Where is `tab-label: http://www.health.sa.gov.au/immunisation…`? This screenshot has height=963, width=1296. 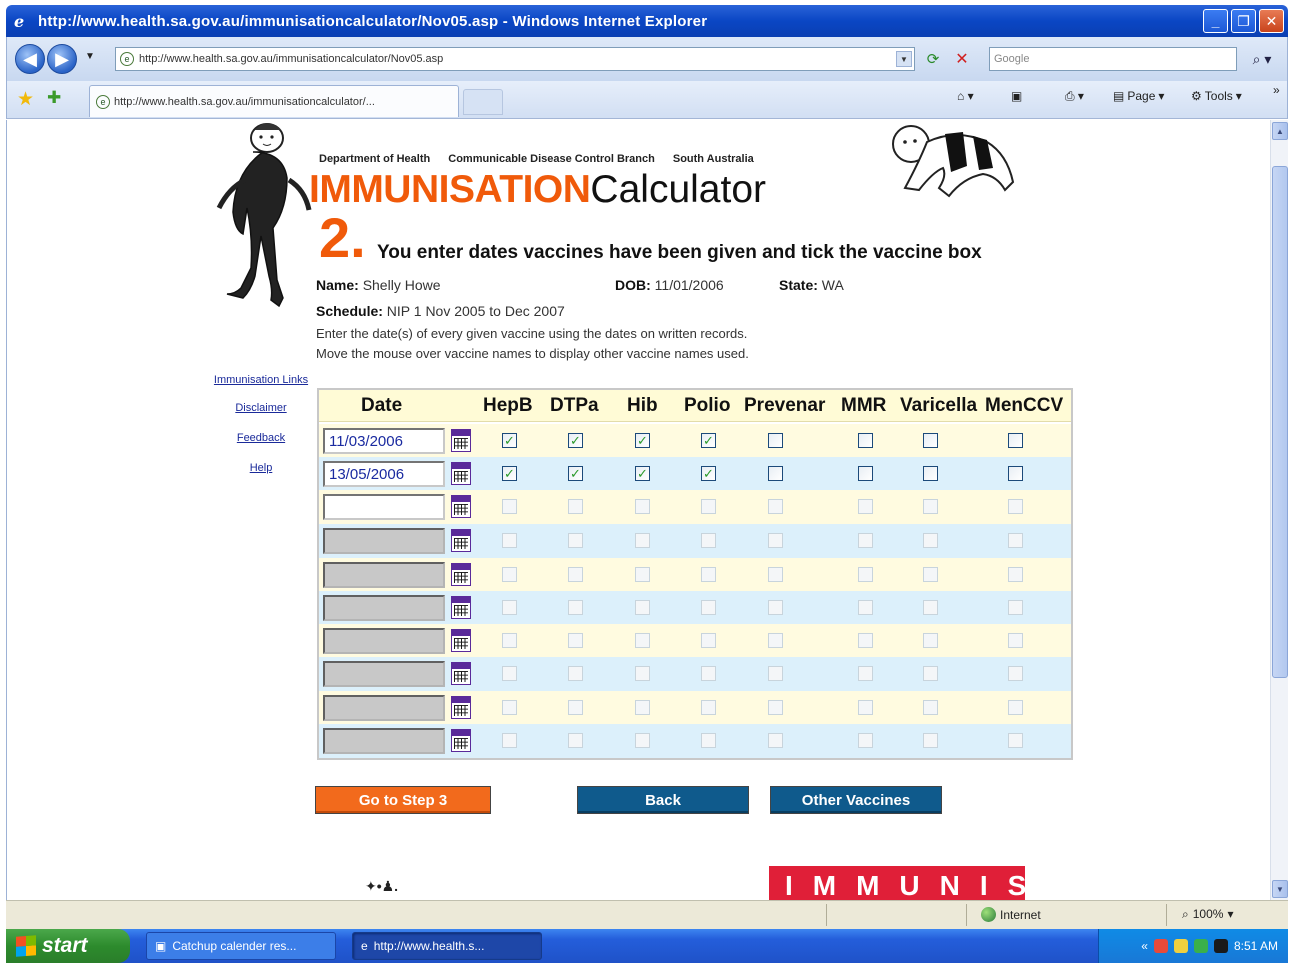
tab-label: http://www.health.sa.gov.au/immunisation… is located at coordinates (244, 101).